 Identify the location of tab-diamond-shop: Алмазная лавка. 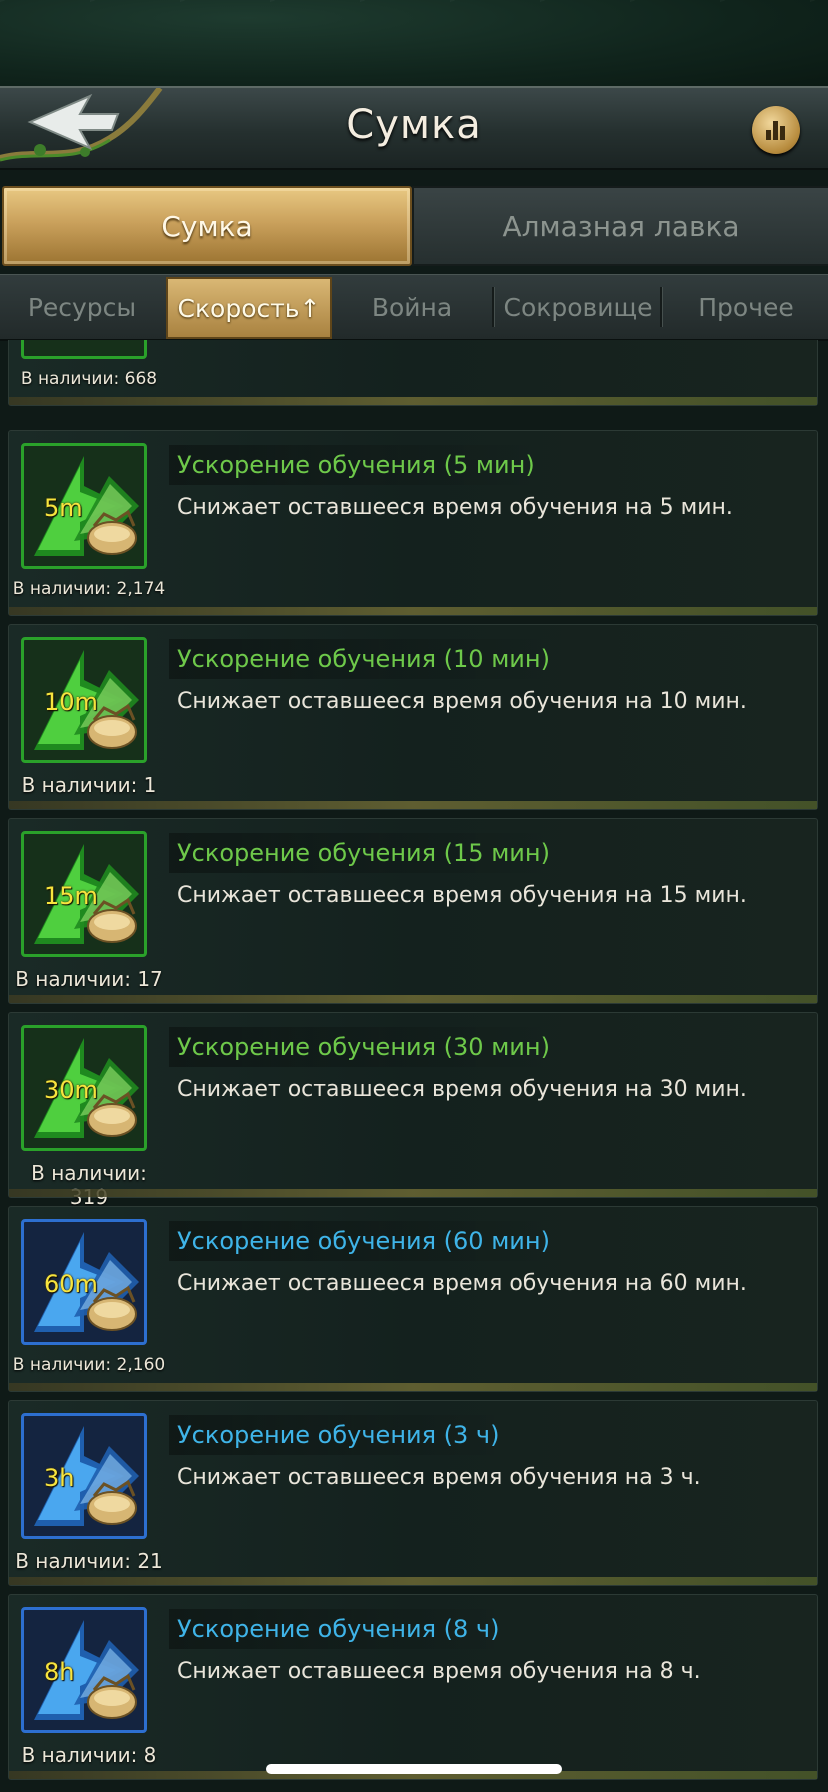
(620, 226).